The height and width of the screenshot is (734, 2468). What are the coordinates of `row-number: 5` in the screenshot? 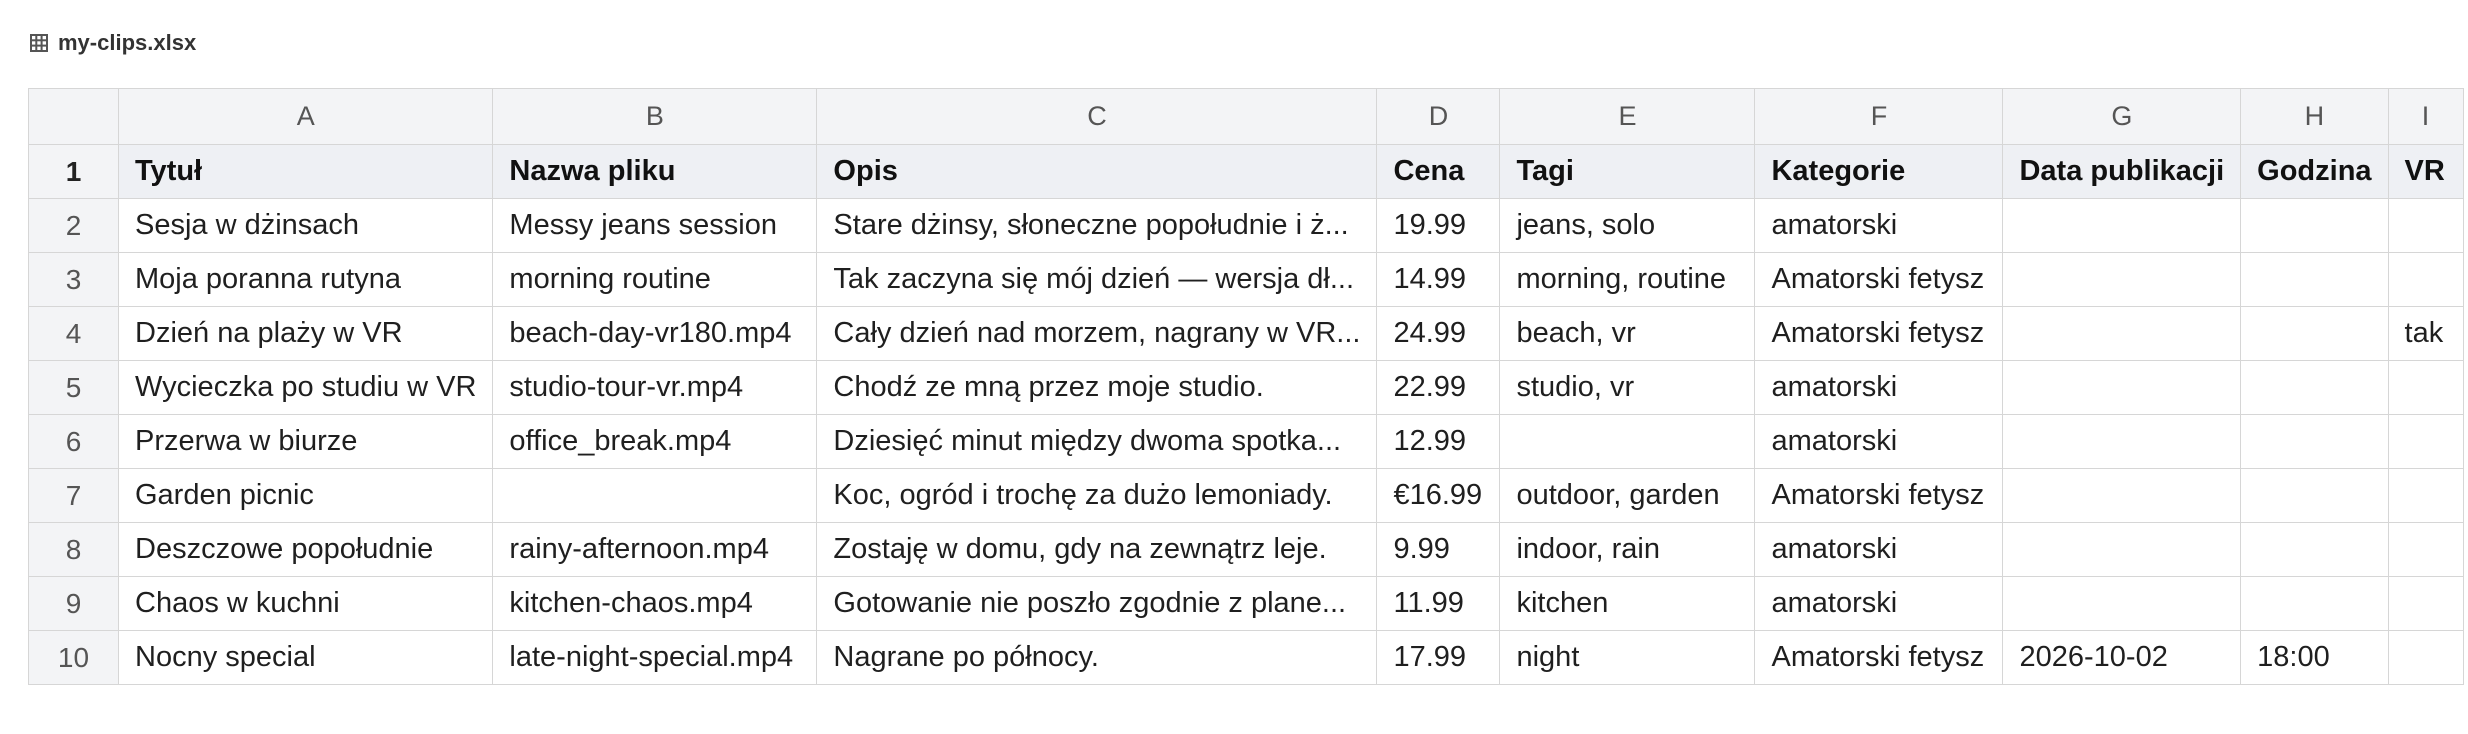 It's located at (73, 387).